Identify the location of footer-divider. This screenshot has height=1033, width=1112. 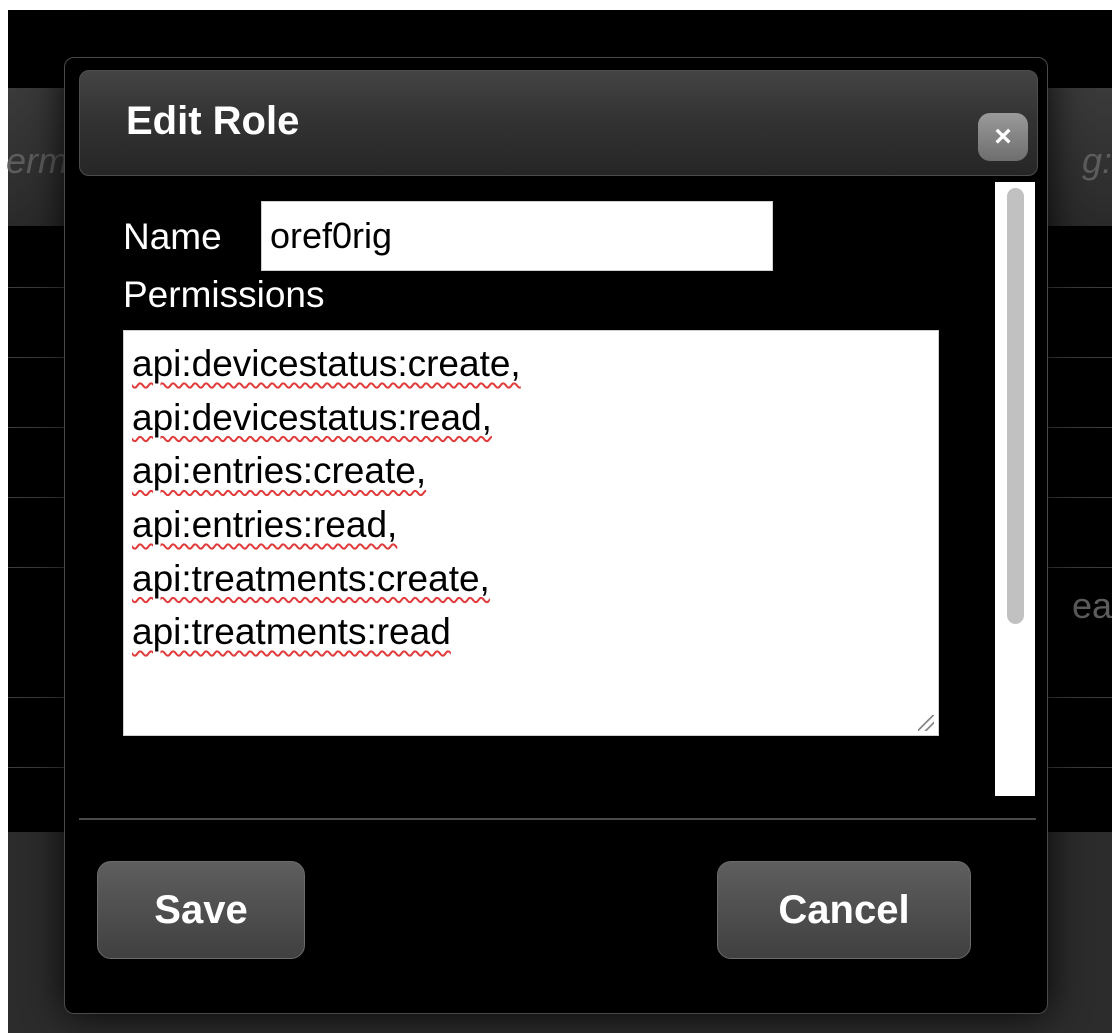
(557, 819).